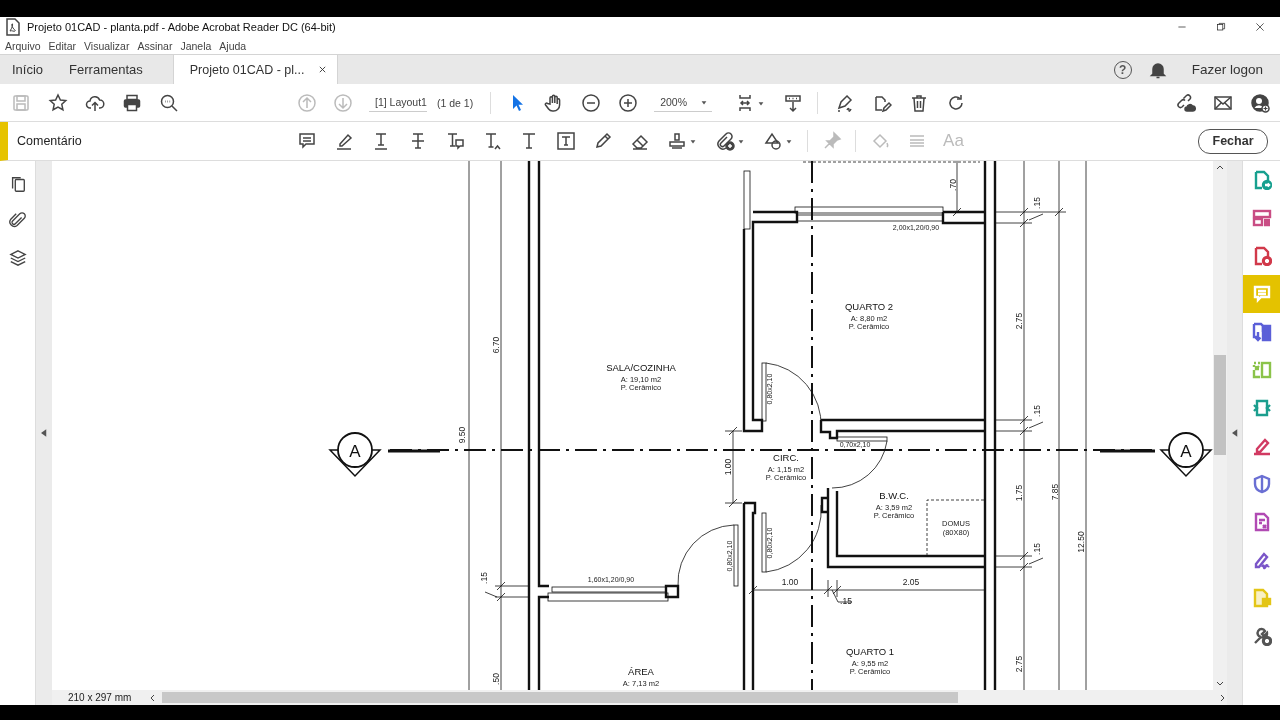  What do you see at coordinates (786, 457) in the screenshot?
I see `room-name: CIRC.` at bounding box center [786, 457].